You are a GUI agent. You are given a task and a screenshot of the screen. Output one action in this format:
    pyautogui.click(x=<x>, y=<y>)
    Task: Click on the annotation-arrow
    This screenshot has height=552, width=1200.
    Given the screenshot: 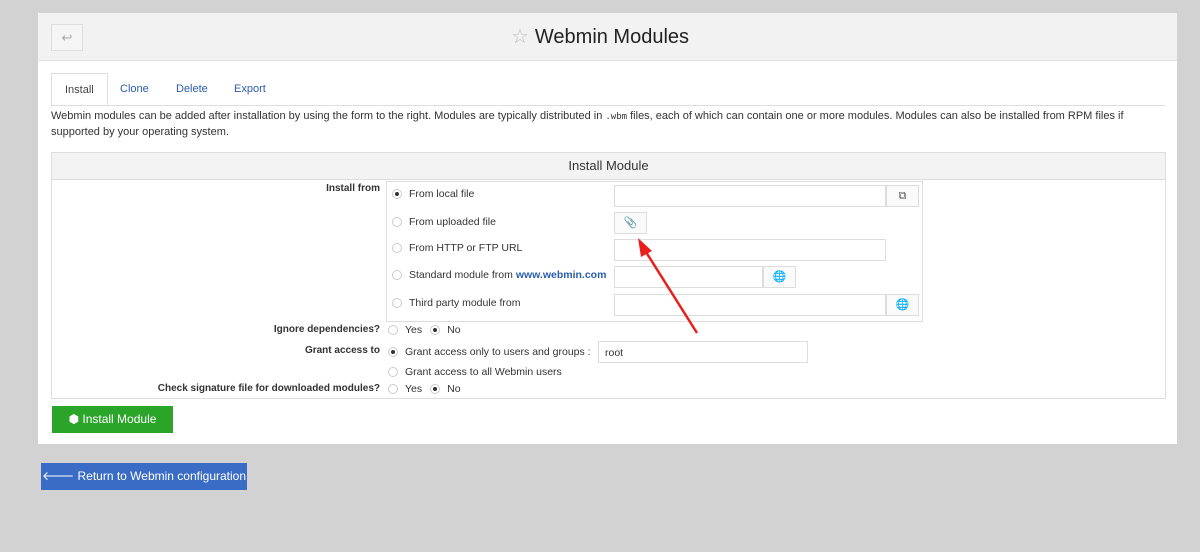 What is the action you would take?
    pyautogui.click(x=668, y=286)
    